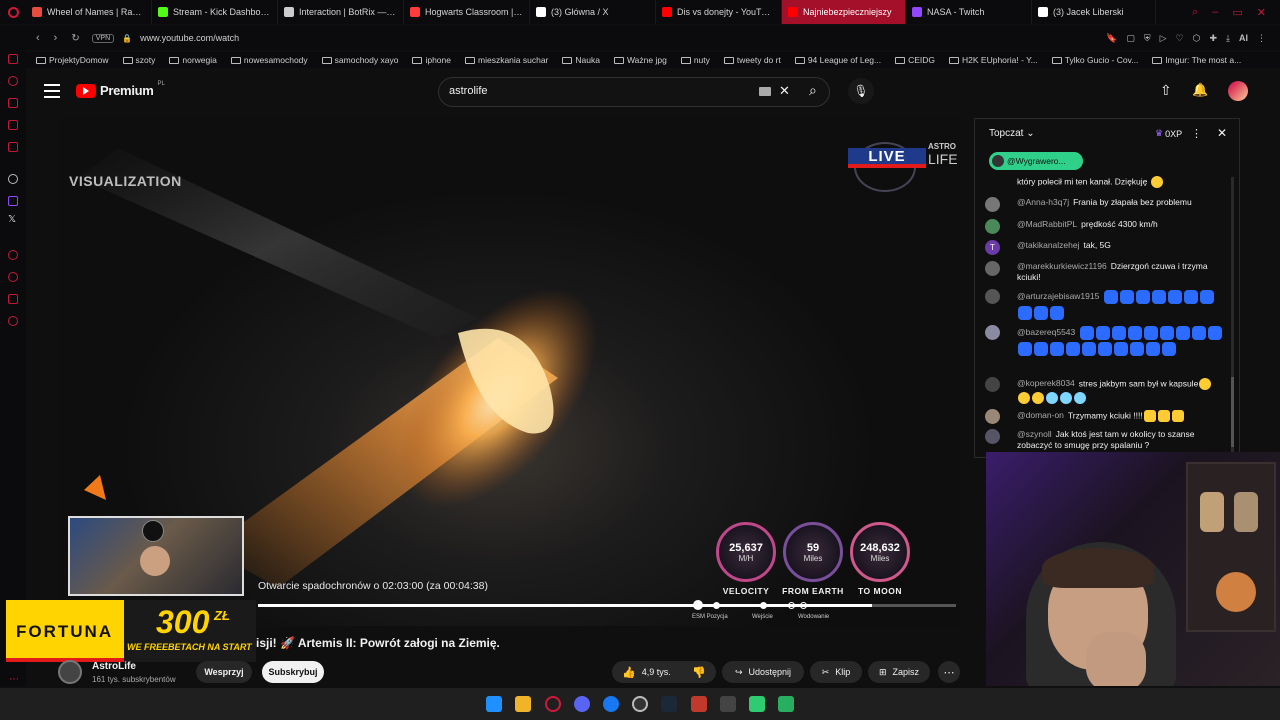 The image size is (1280, 720). I want to click on hamburger-menu-icon, so click(52, 91).